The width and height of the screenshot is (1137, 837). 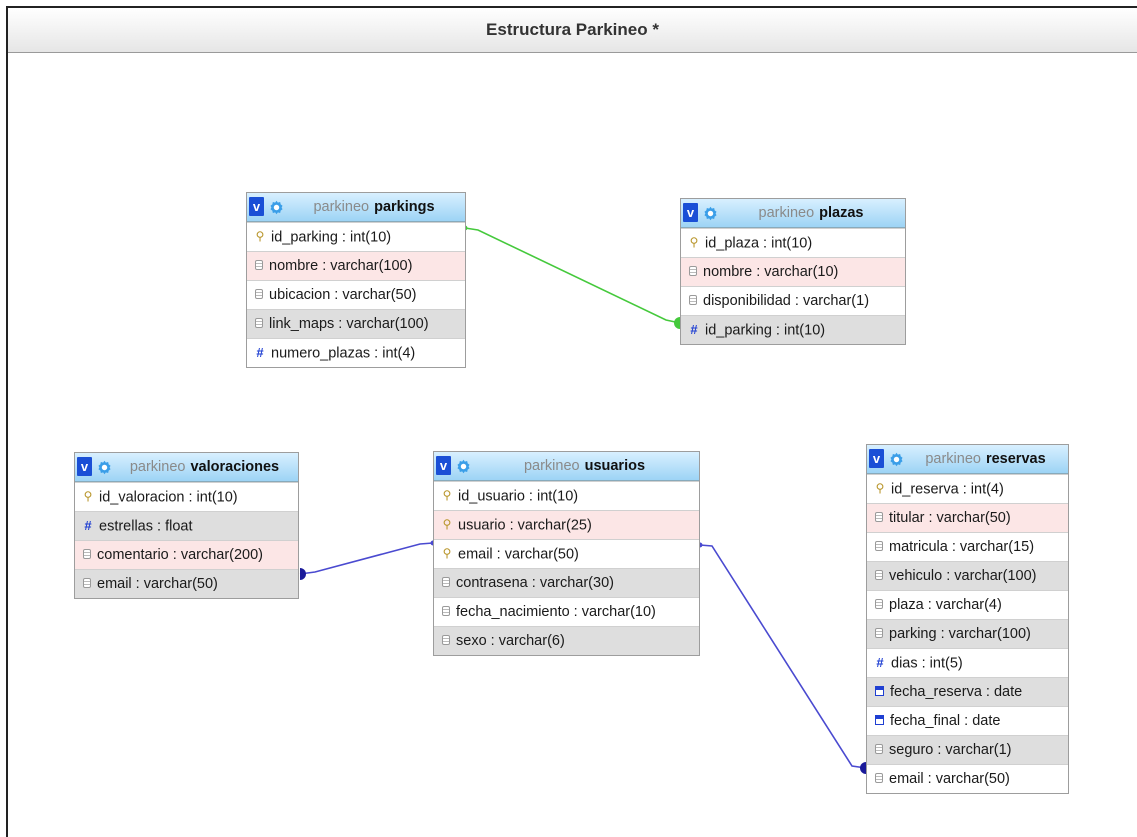 I want to click on column-label: id_plaza : int(10), so click(x=759, y=243).